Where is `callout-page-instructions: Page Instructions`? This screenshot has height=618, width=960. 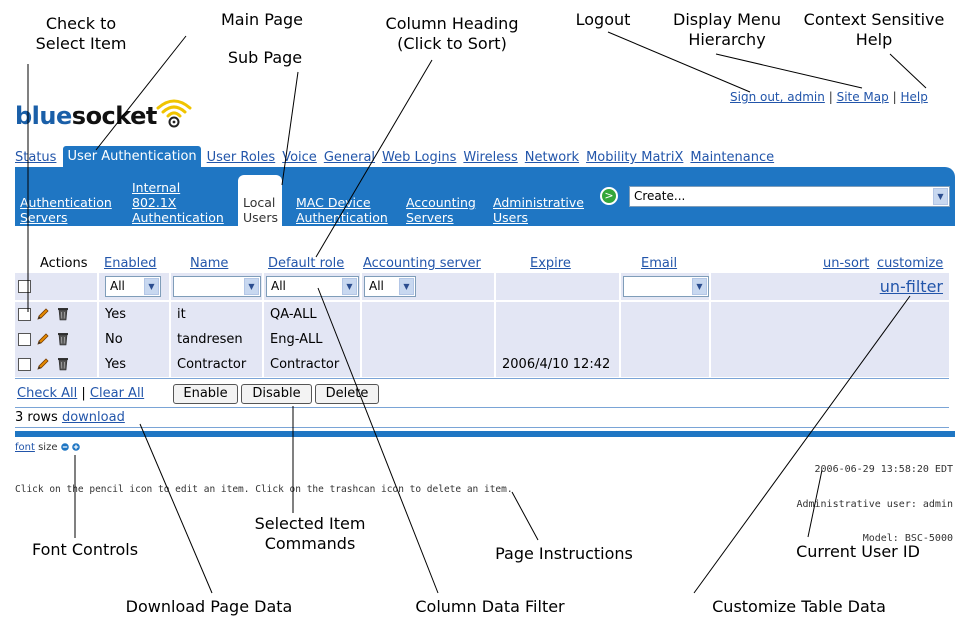
callout-page-instructions: Page Instructions is located at coordinates (564, 553).